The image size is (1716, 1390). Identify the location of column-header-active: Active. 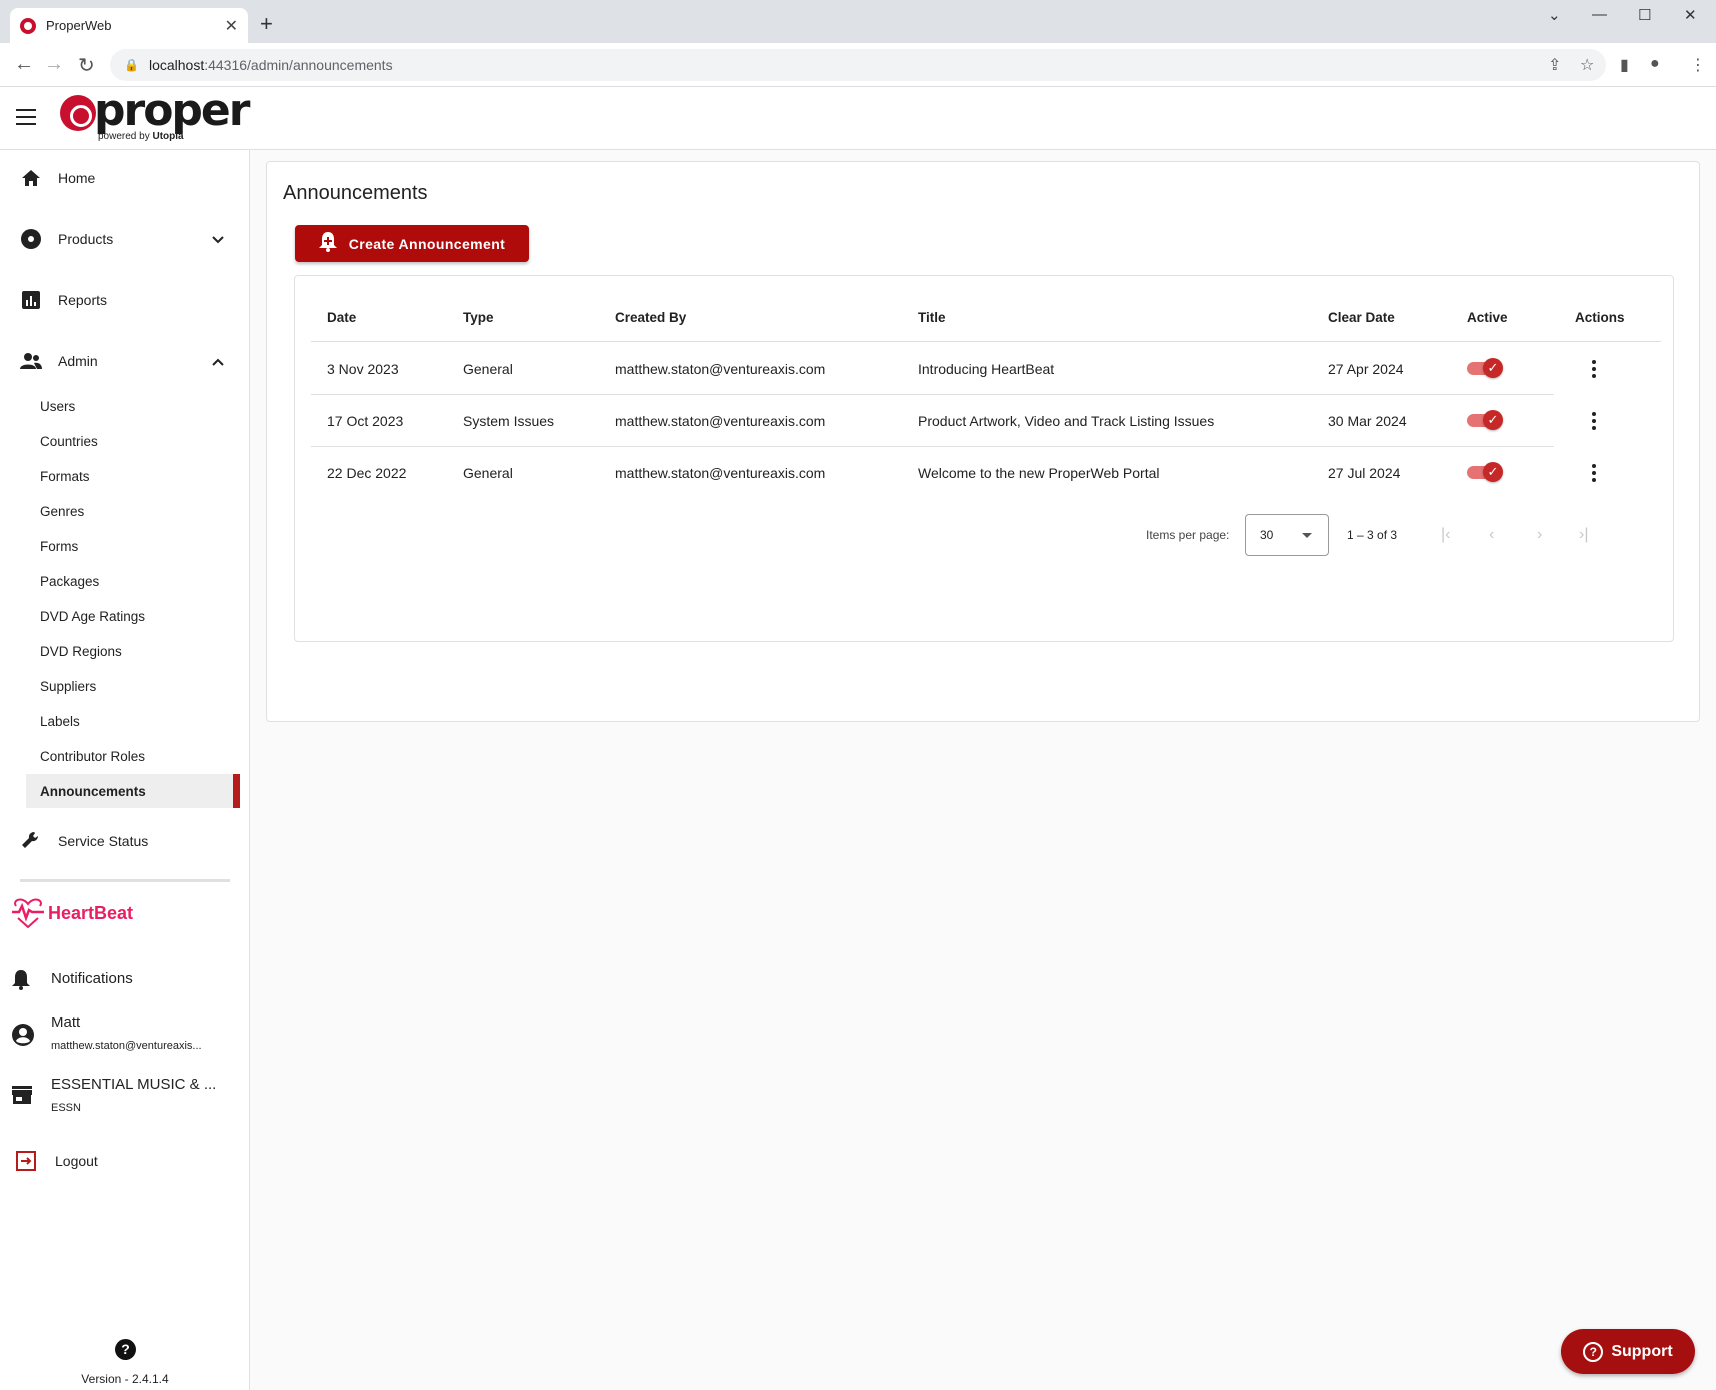
(1487, 317).